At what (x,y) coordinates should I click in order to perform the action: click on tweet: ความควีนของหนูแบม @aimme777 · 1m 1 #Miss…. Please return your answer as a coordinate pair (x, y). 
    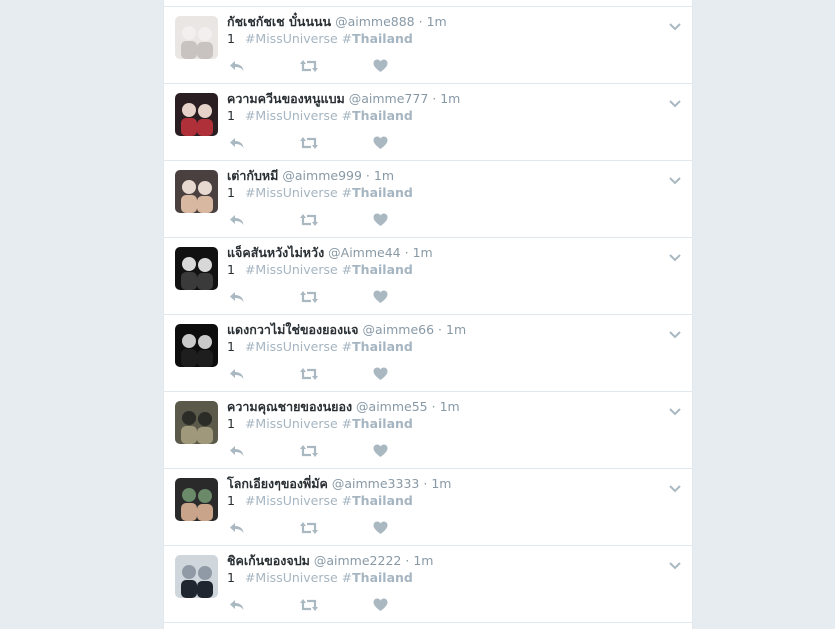
    Looking at the image, I should click on (428, 122).